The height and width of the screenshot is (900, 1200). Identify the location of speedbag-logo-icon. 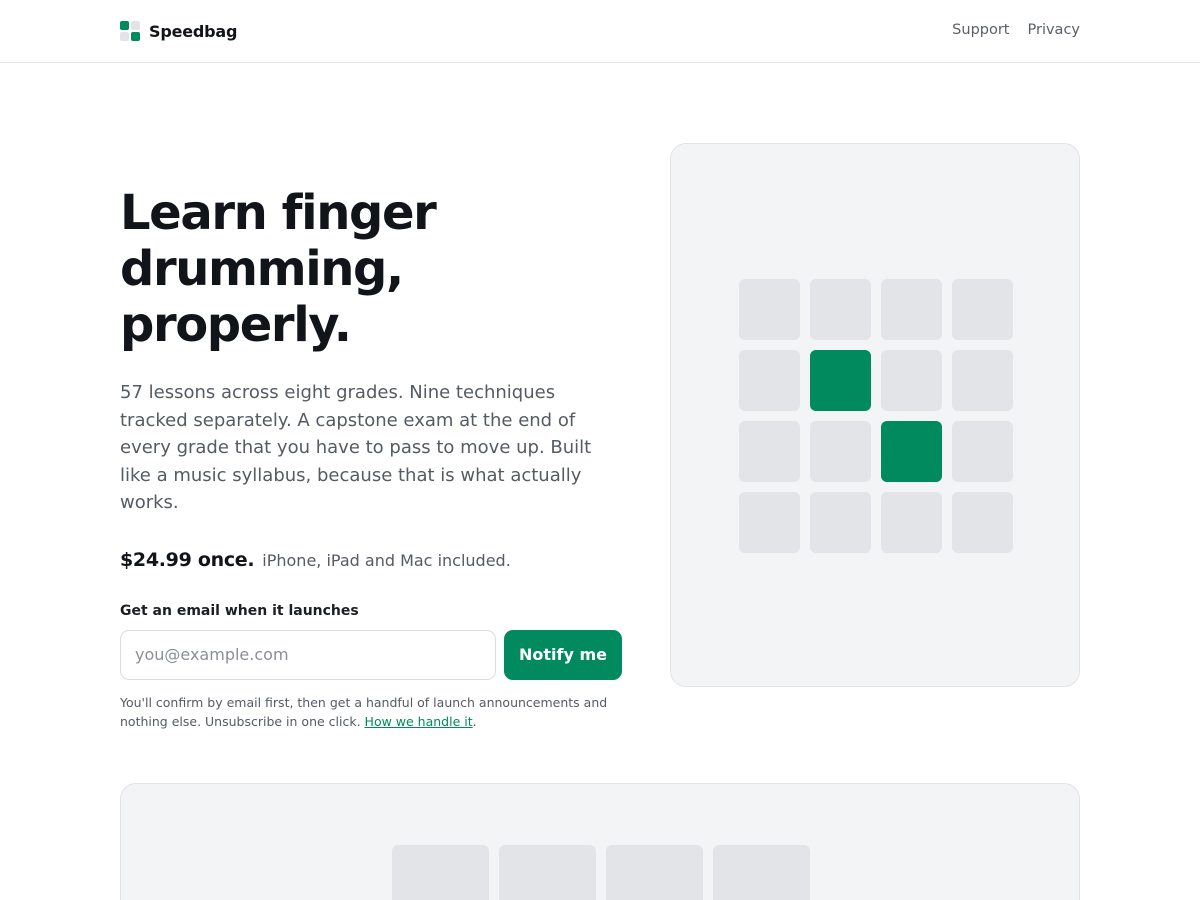
(130, 31).